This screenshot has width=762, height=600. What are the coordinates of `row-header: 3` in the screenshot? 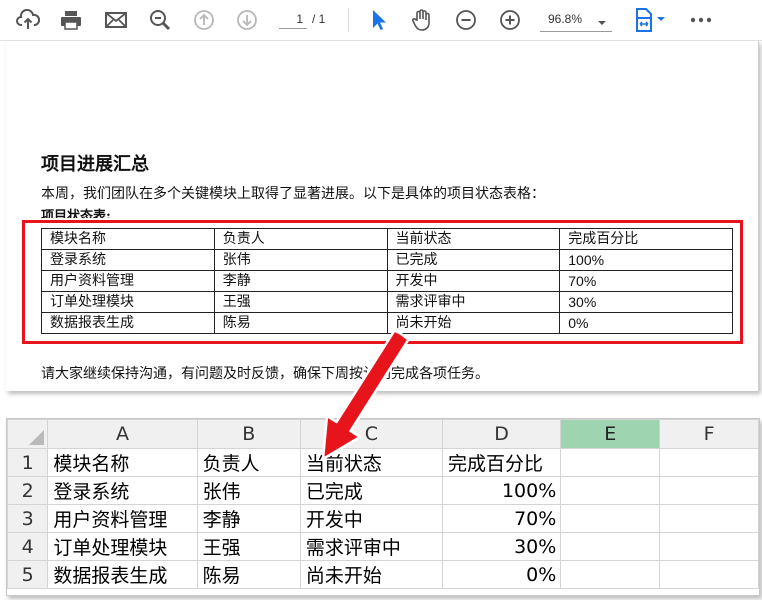 It's located at (28, 518).